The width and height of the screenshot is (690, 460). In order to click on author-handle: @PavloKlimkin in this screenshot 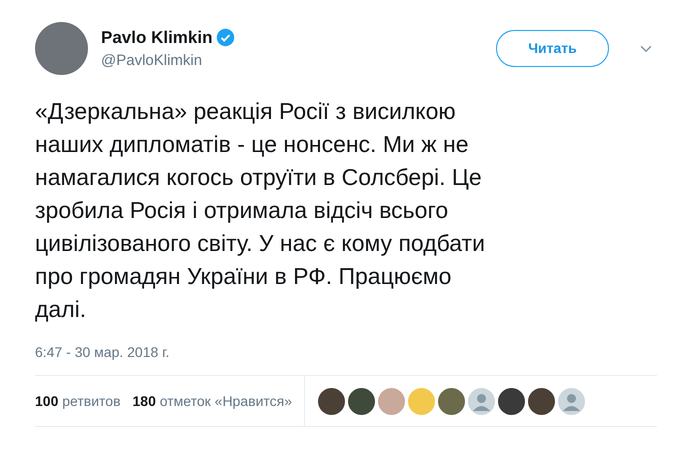, I will do `click(168, 61)`.